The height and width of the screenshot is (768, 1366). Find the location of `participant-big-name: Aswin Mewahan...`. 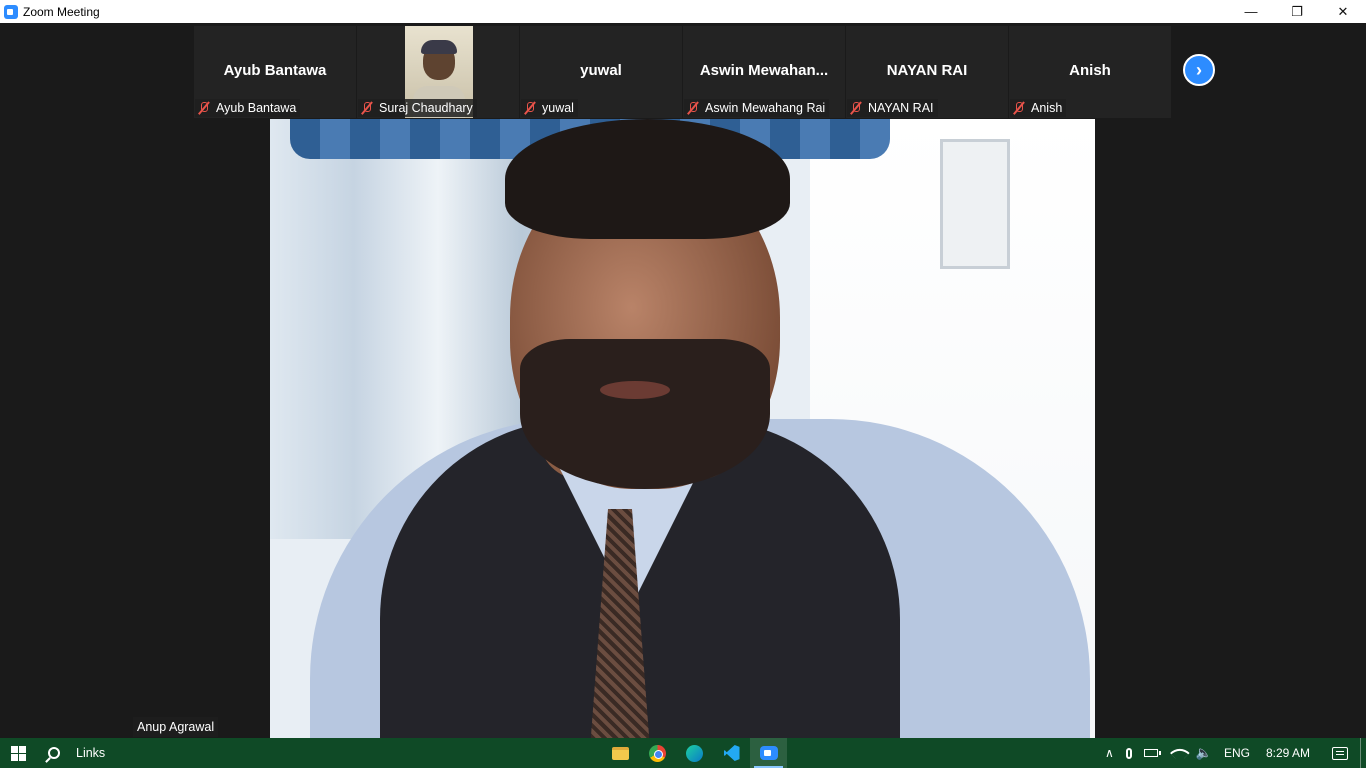

participant-big-name: Aswin Mewahan... is located at coordinates (764, 70).